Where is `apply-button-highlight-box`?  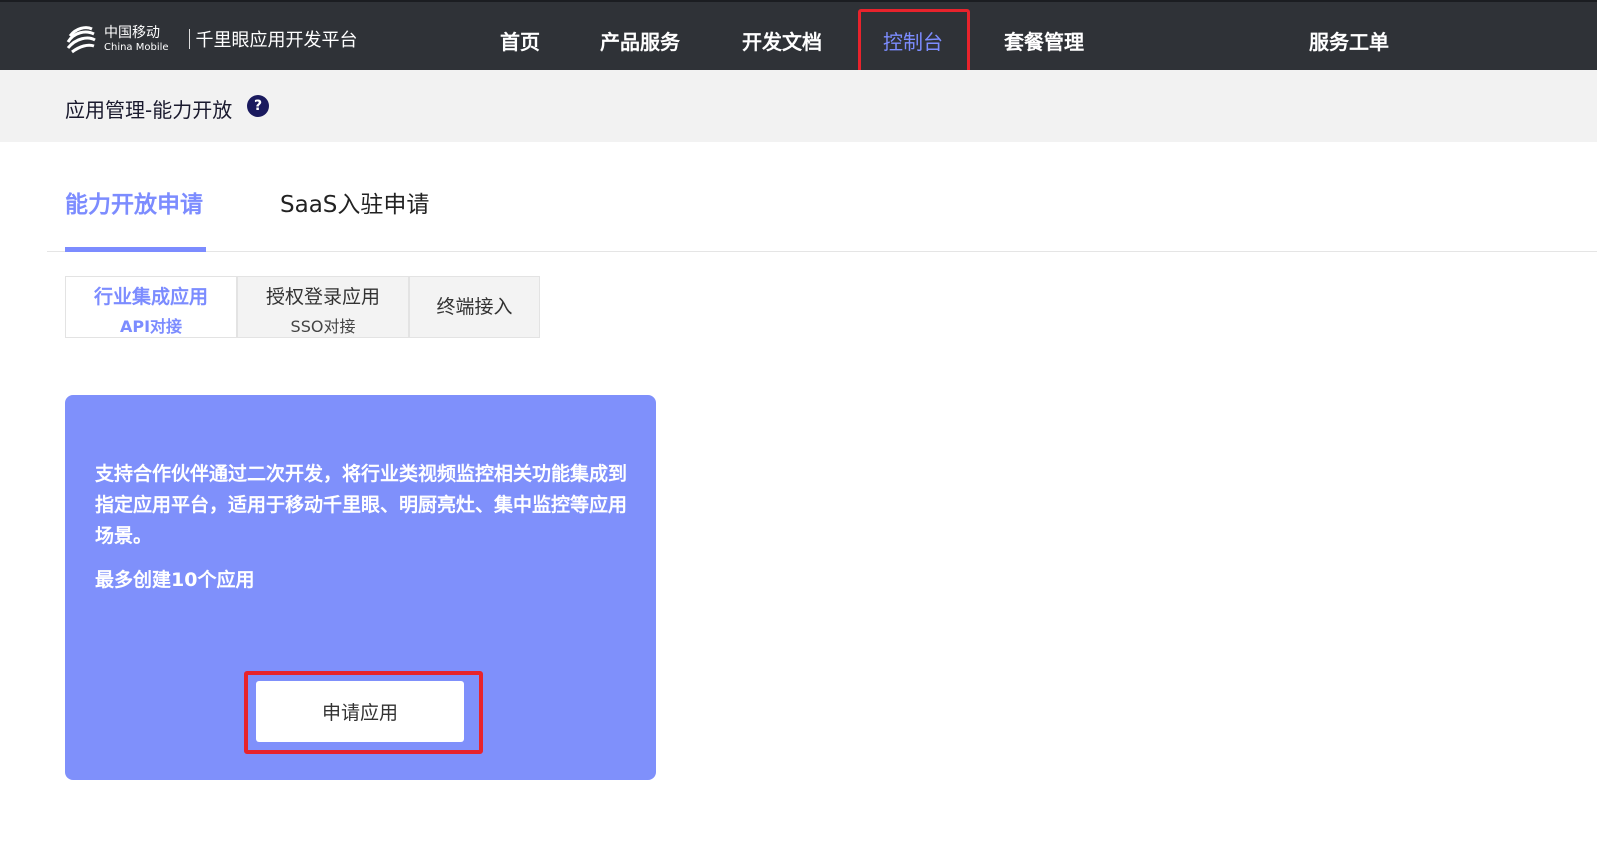
apply-button-highlight-box is located at coordinates (363, 712).